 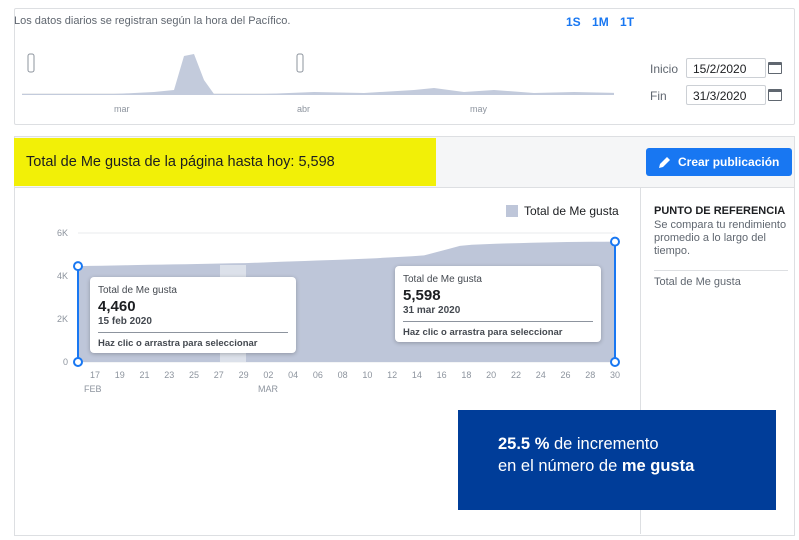 I want to click on increment-percent: 25.5 %, so click(x=524, y=444).